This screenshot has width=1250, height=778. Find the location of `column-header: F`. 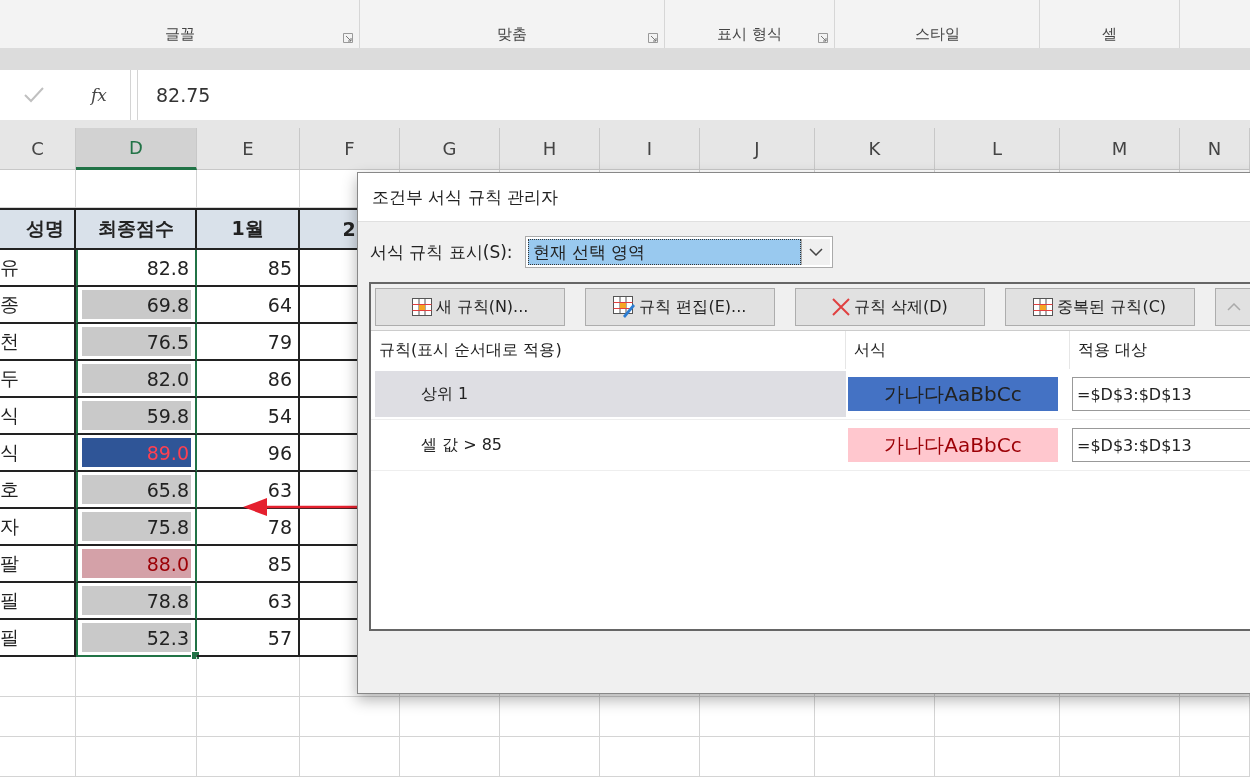

column-header: F is located at coordinates (350, 149).